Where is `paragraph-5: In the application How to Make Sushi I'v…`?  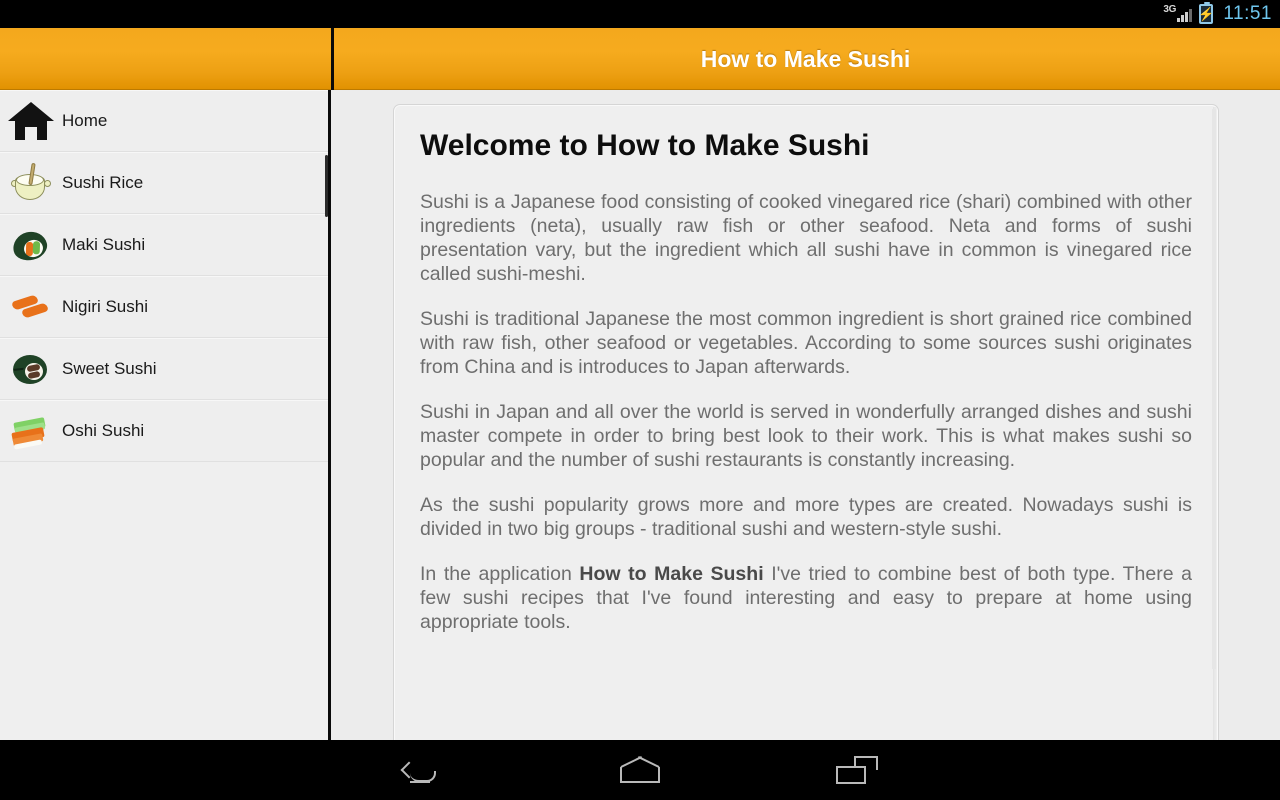 paragraph-5: In the application How to Make Sushi I'v… is located at coordinates (806, 598).